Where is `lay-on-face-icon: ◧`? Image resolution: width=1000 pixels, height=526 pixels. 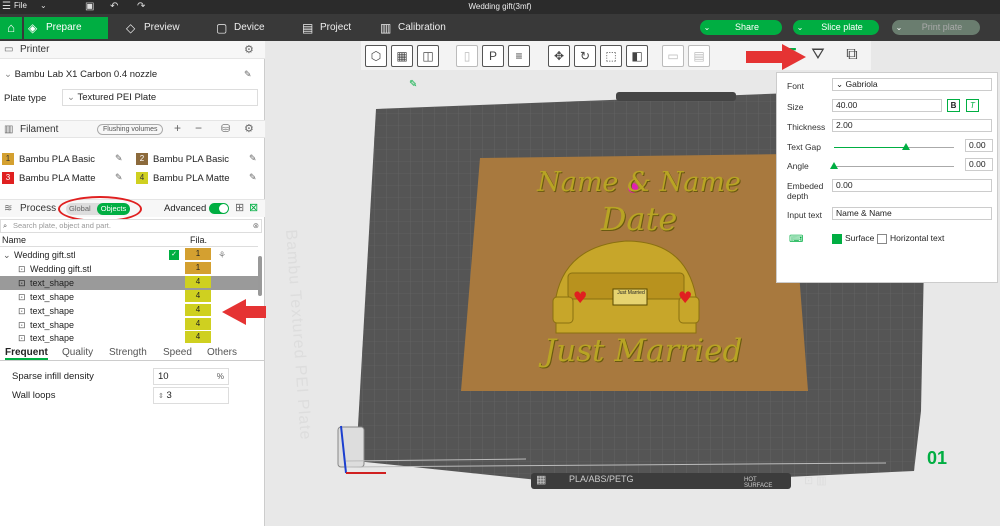
lay-on-face-icon: ◧ is located at coordinates (637, 56).